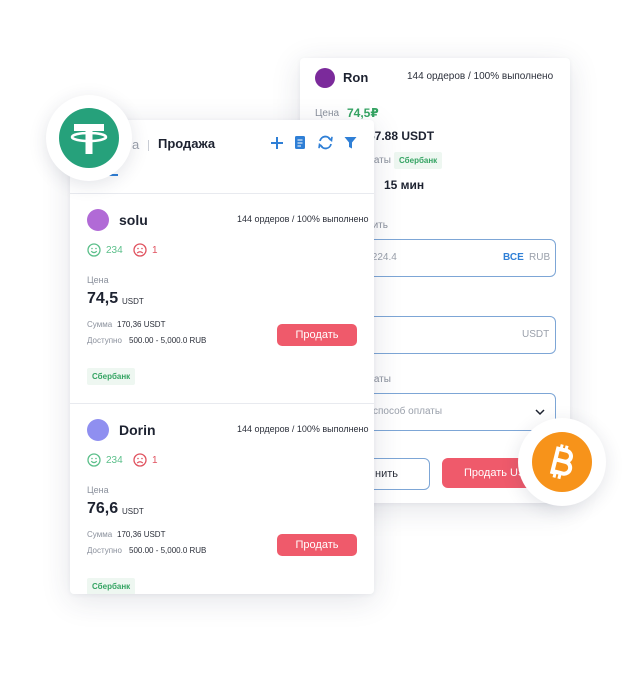  I want to click on seller-name: Dorin, so click(137, 430).